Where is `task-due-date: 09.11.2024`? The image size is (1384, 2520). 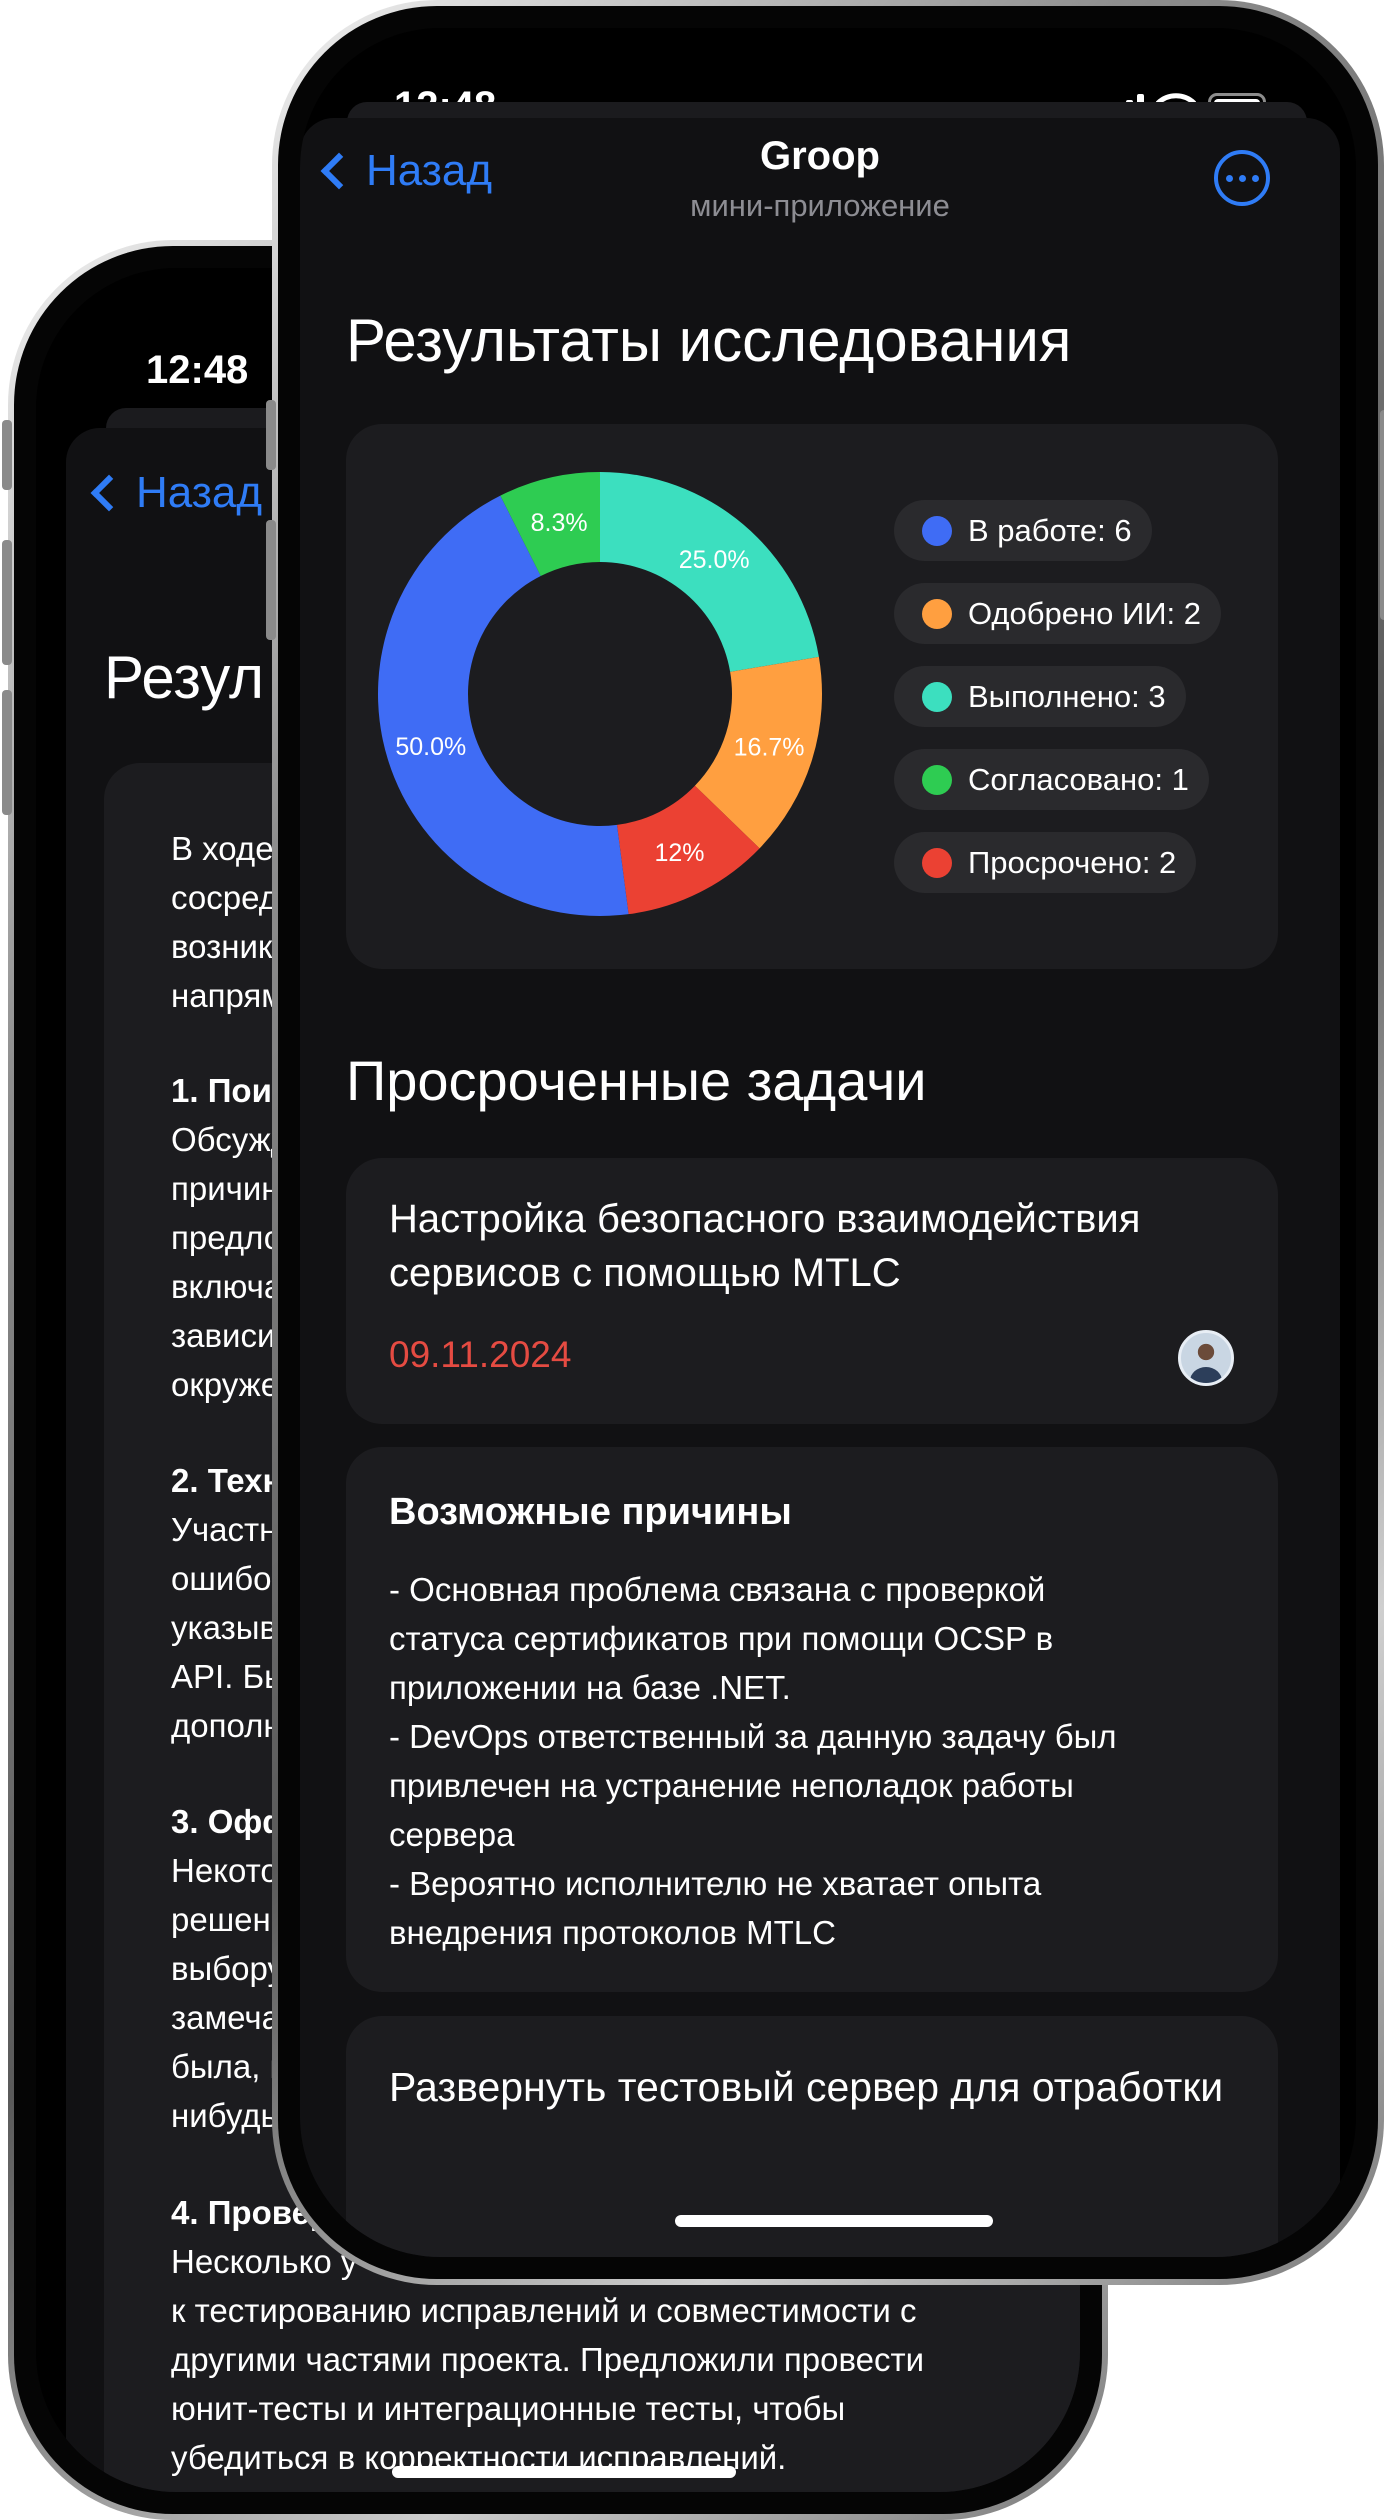 task-due-date: 09.11.2024 is located at coordinates (480, 1354).